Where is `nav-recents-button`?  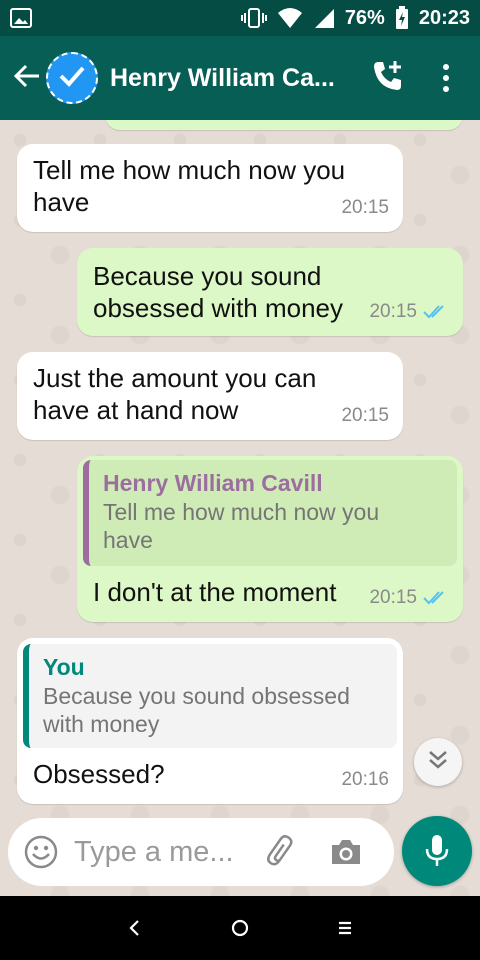
nav-recents-button is located at coordinates (345, 928).